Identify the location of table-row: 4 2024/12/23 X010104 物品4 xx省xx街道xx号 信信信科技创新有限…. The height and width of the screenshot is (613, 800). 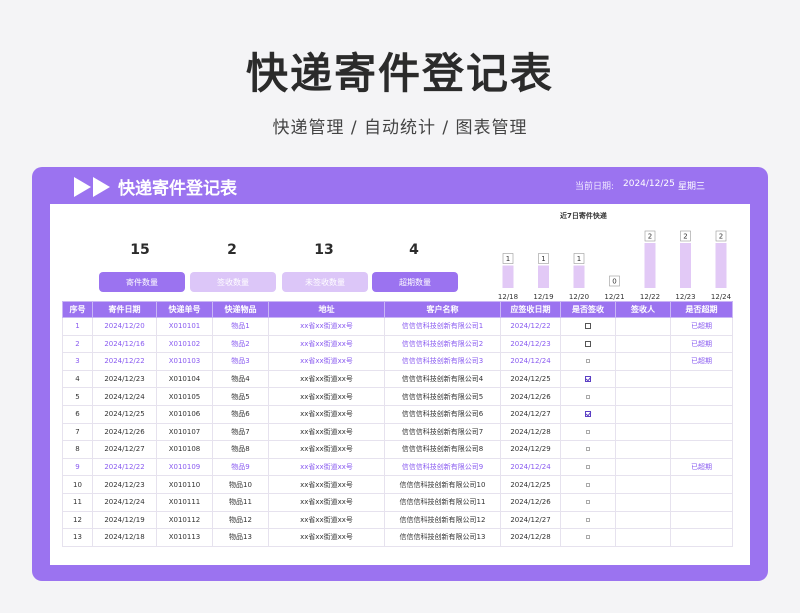
(397, 379).